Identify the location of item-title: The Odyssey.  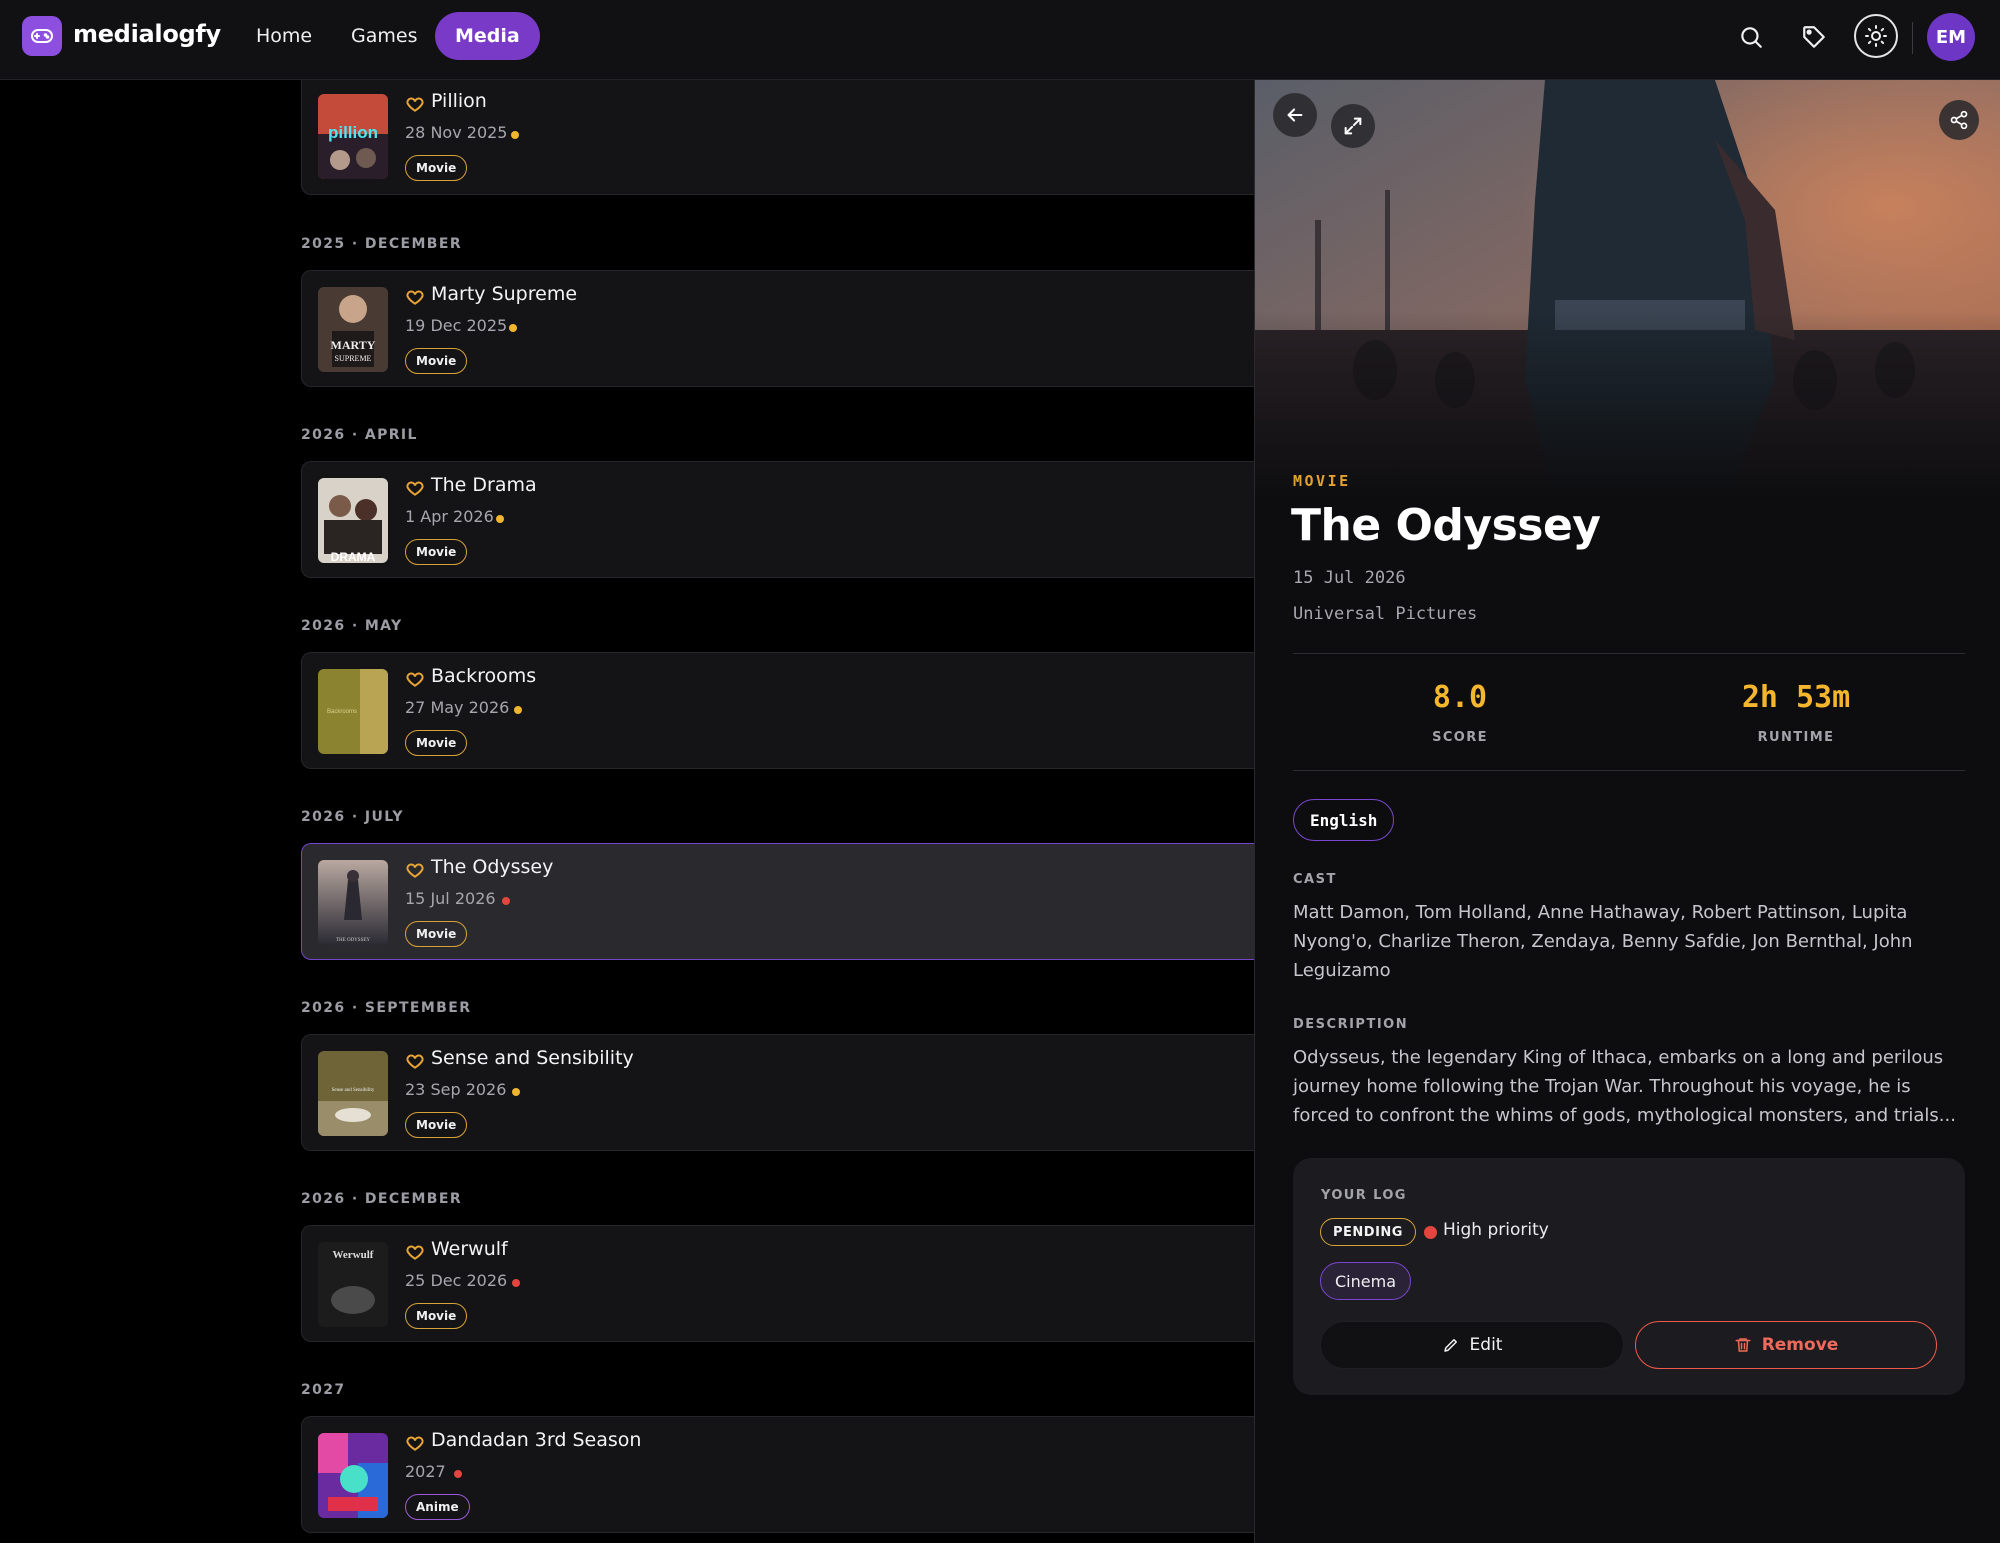
(492, 867).